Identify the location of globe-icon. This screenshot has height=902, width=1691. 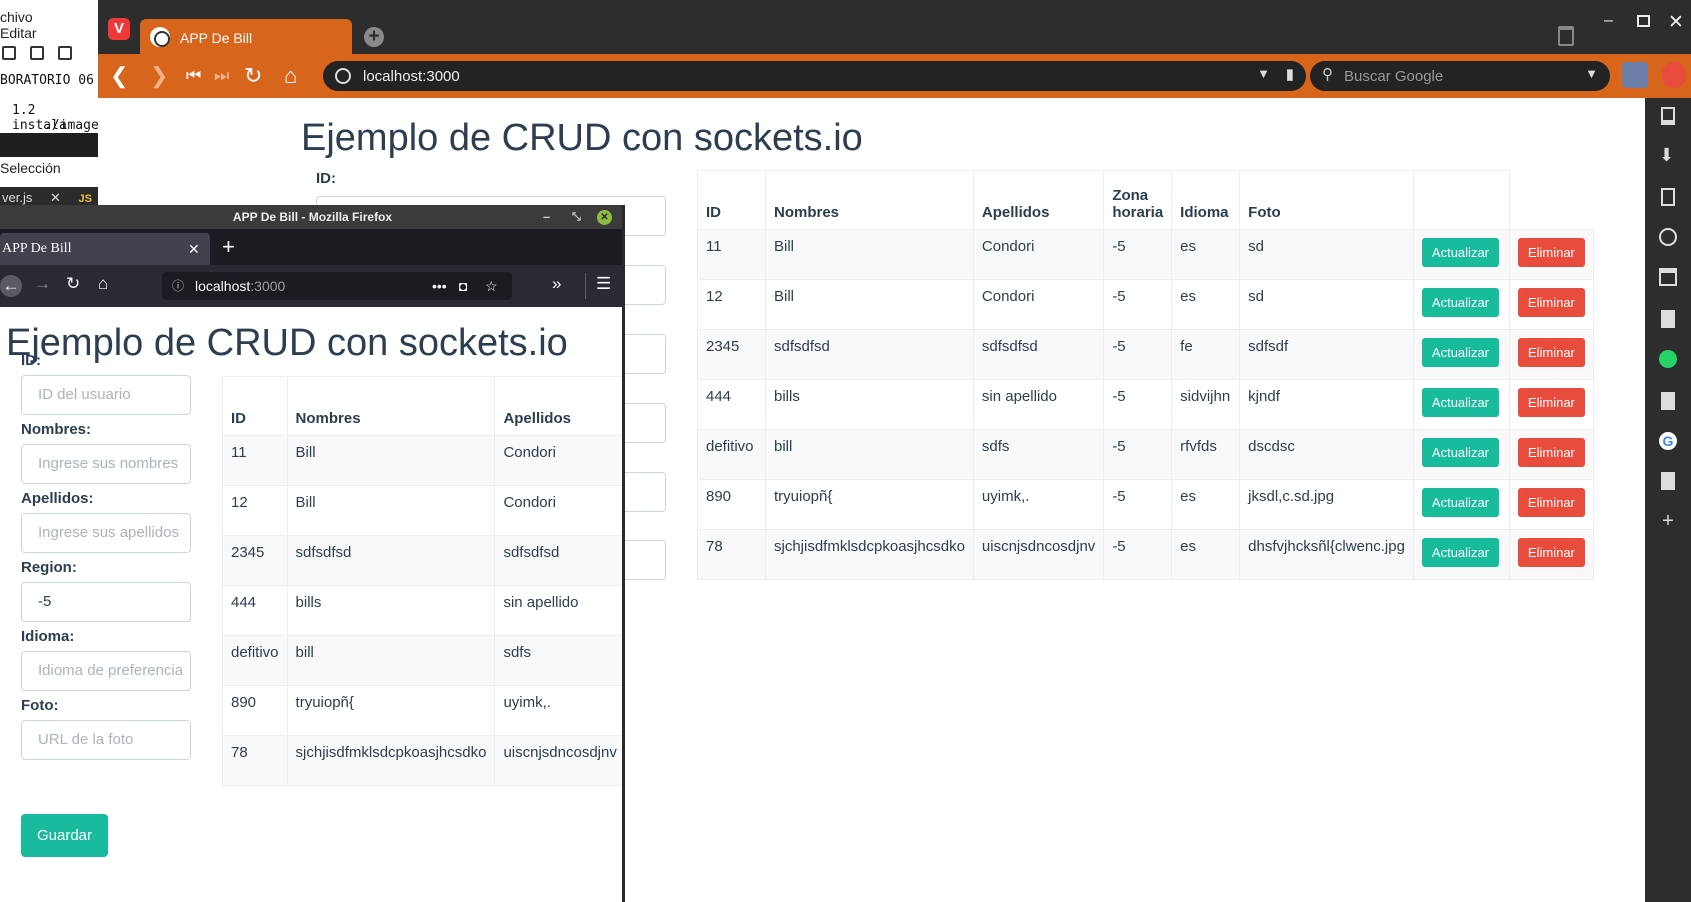
(160, 37).